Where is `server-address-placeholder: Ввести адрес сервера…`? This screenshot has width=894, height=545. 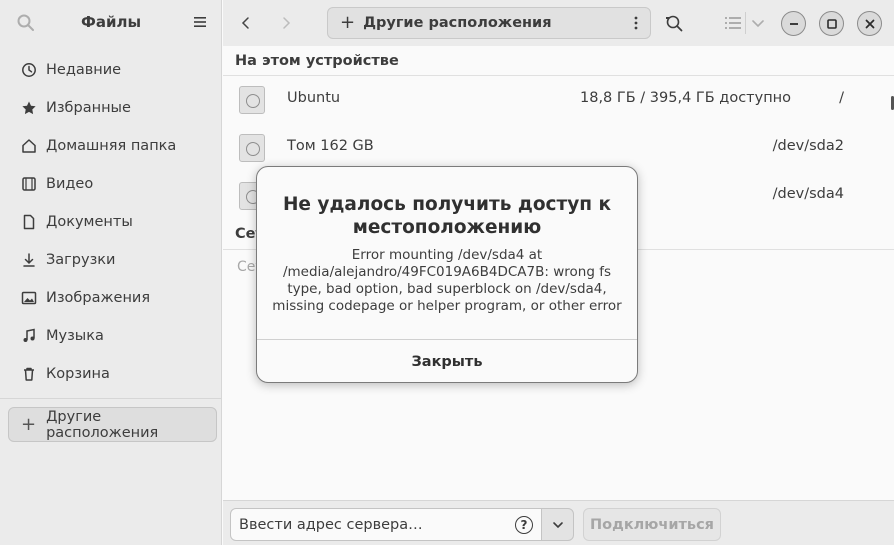 server-address-placeholder: Ввести адрес сервера… is located at coordinates (331, 524).